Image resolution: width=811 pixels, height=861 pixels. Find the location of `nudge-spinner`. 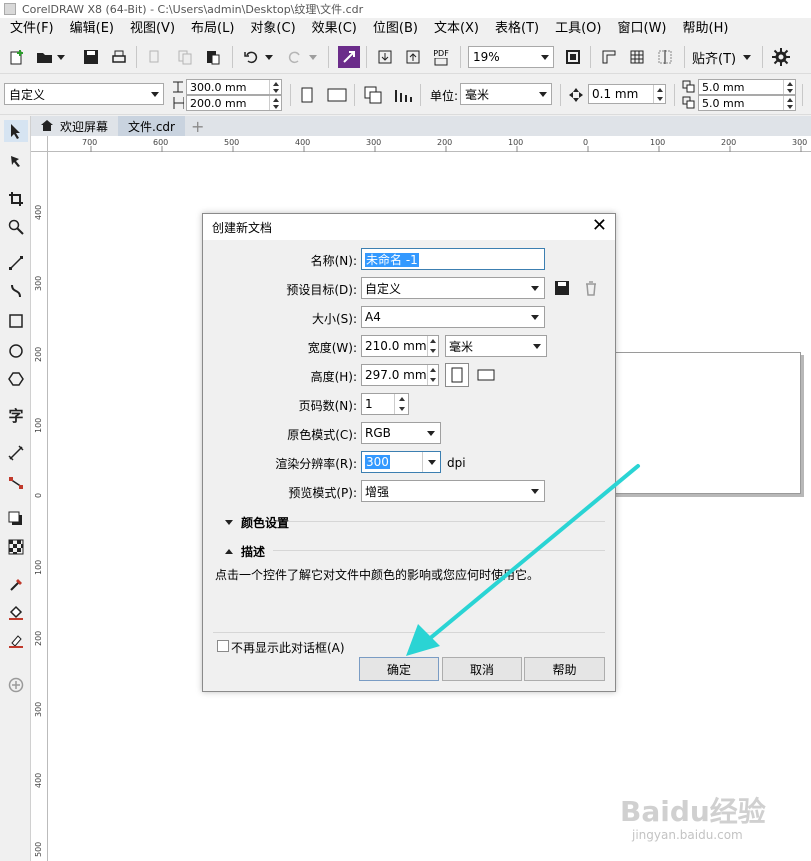

nudge-spinner is located at coordinates (659, 94).